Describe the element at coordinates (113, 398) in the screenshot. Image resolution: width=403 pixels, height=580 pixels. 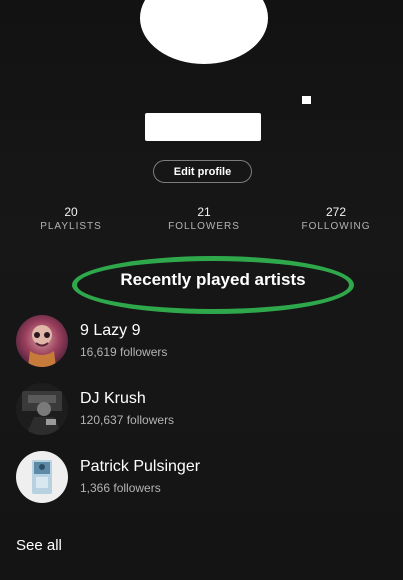
I see `artist-name: DJ Krush` at that location.